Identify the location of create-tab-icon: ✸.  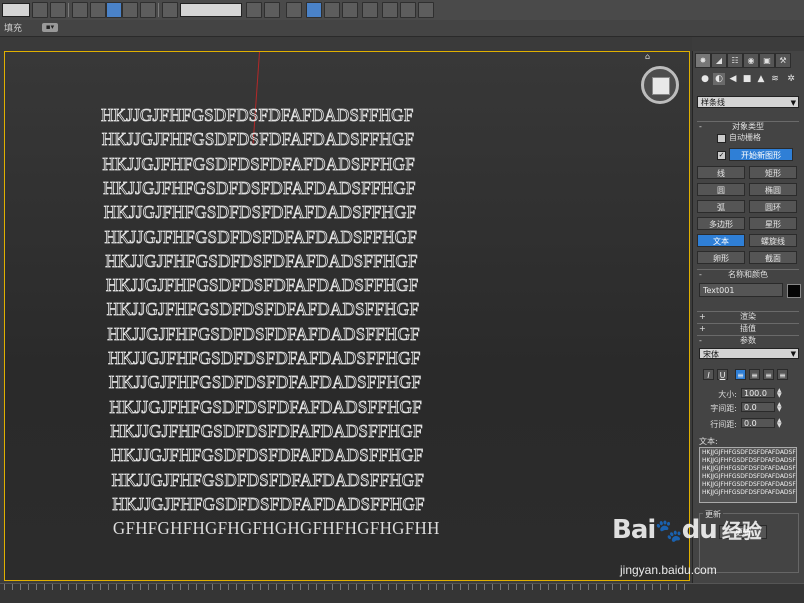
(703, 60).